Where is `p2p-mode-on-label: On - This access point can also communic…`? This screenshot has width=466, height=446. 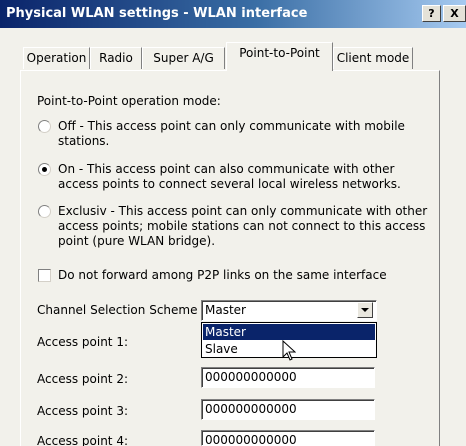
p2p-mode-on-label: On - This access point can also communic… is located at coordinates (229, 176).